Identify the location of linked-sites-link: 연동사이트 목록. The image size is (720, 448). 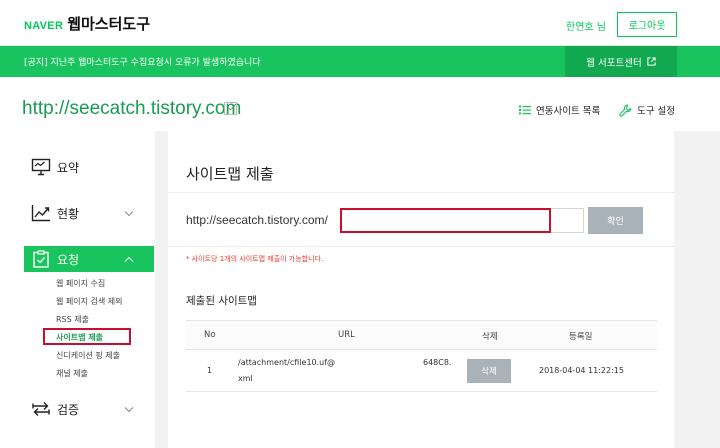
(559, 110).